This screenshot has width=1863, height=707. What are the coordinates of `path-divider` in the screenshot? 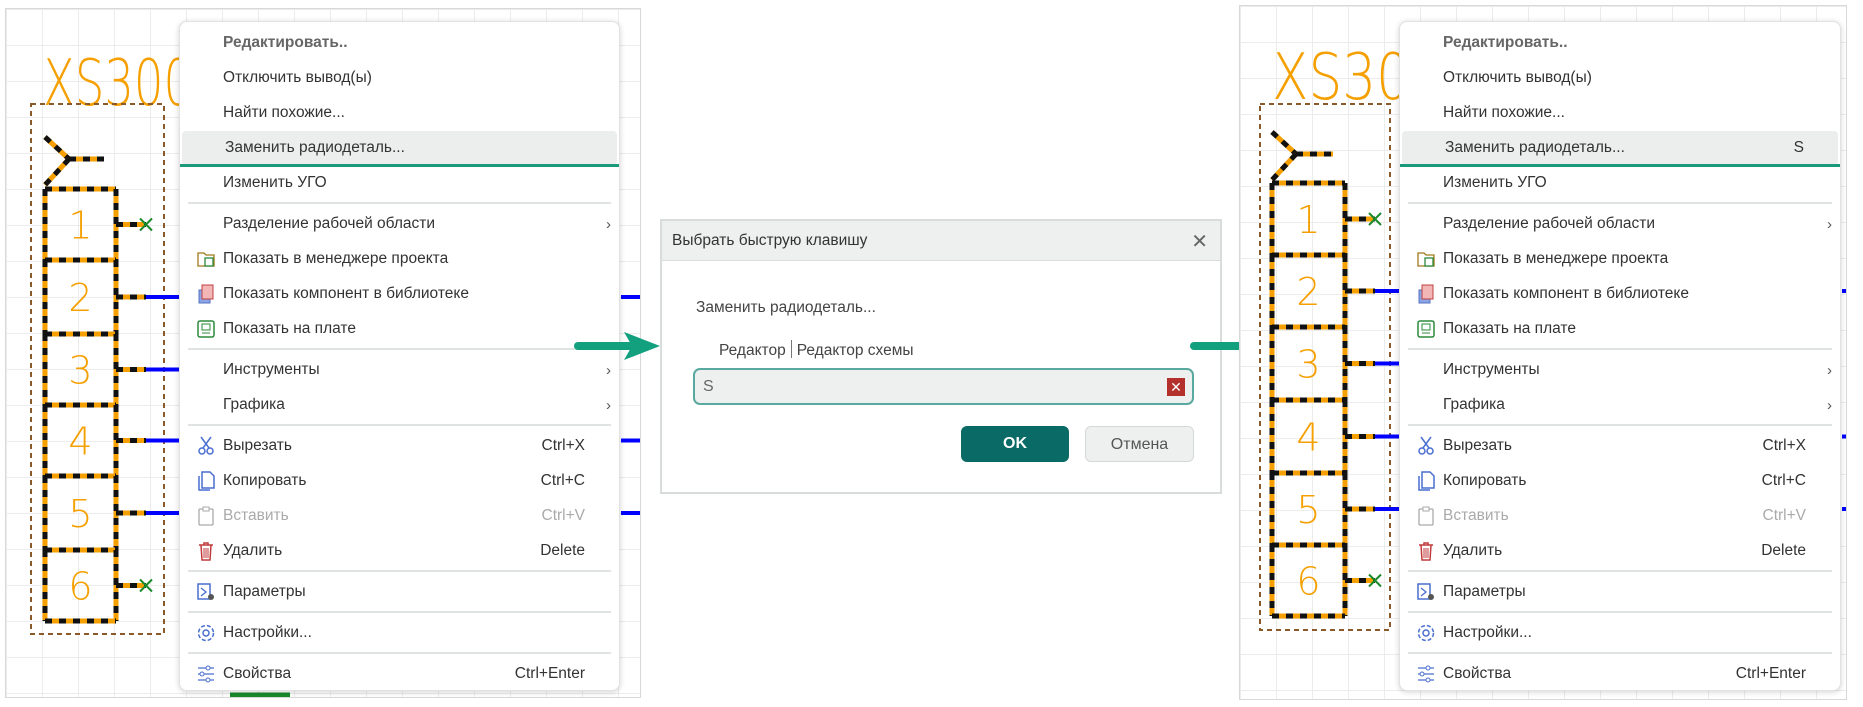 It's located at (791, 349).